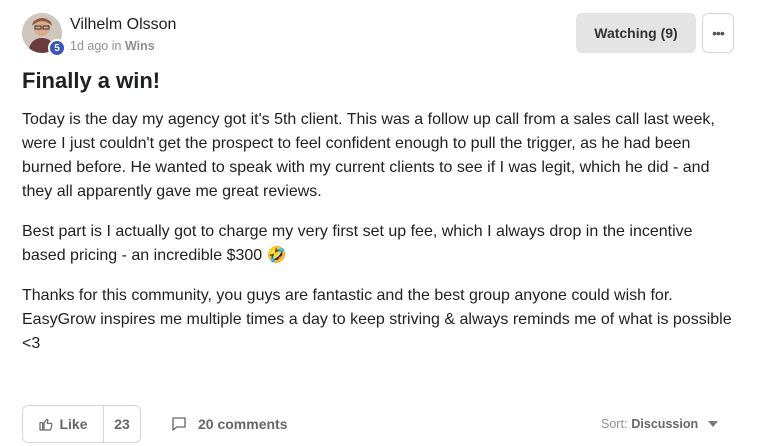 This screenshot has height=446, width=757. I want to click on comments-link: 20 comments, so click(228, 424).